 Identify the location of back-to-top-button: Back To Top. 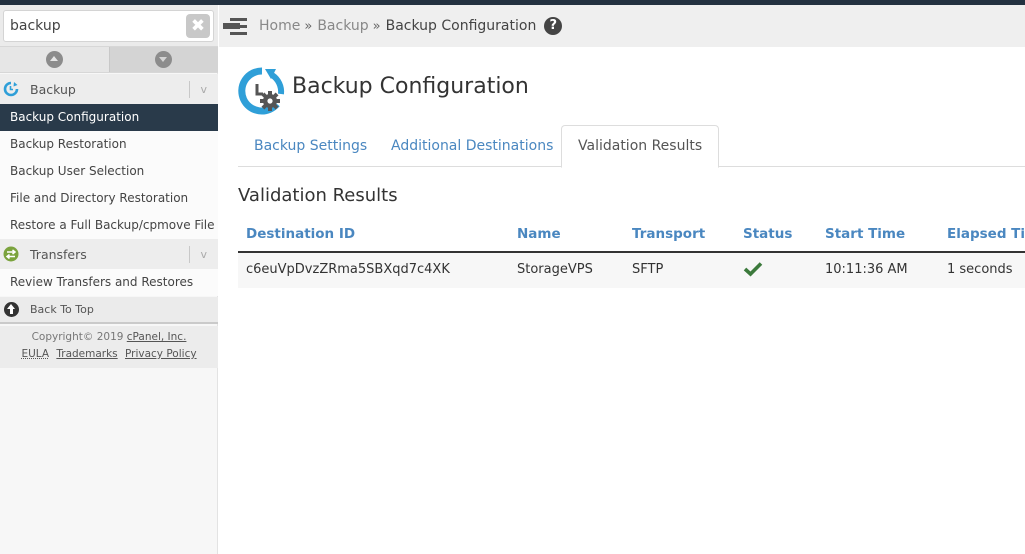
(109, 310).